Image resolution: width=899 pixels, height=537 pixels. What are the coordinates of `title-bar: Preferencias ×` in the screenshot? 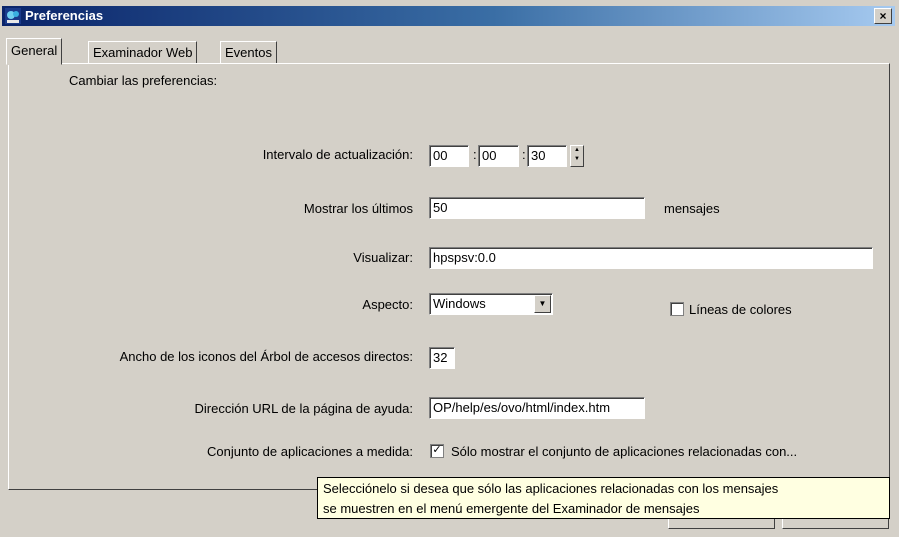 It's located at (448, 16).